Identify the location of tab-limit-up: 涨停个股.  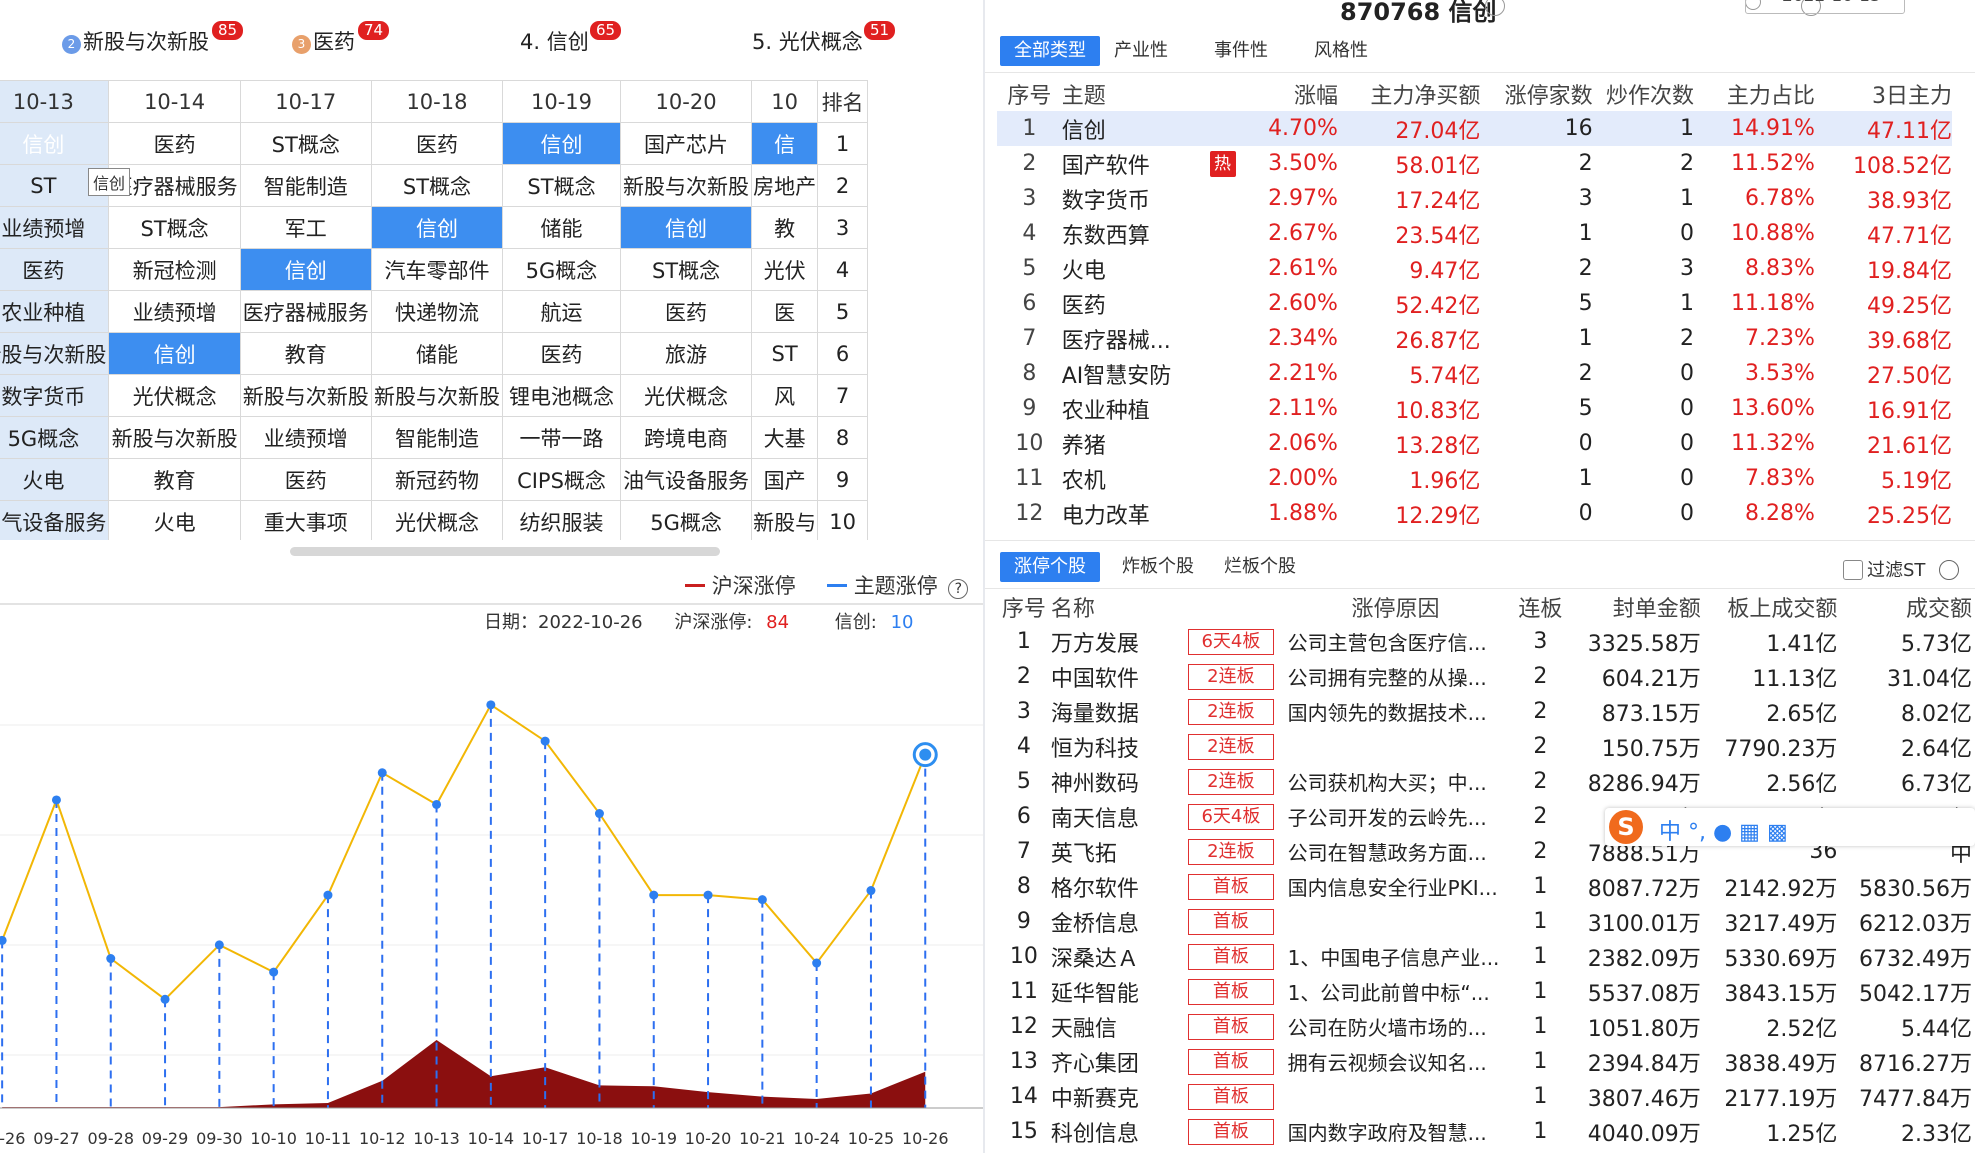
(1050, 567).